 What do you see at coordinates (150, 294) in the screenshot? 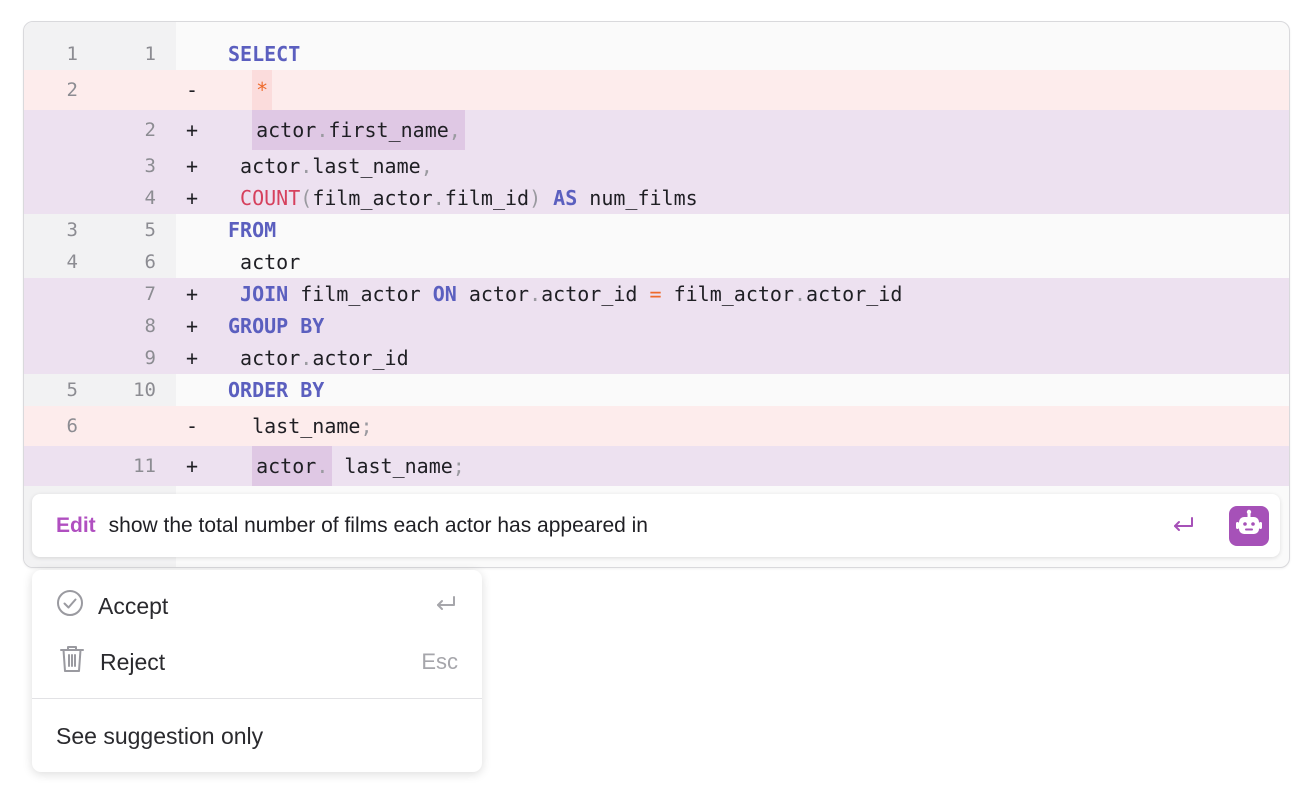
I see `new-line-number: 7` at bounding box center [150, 294].